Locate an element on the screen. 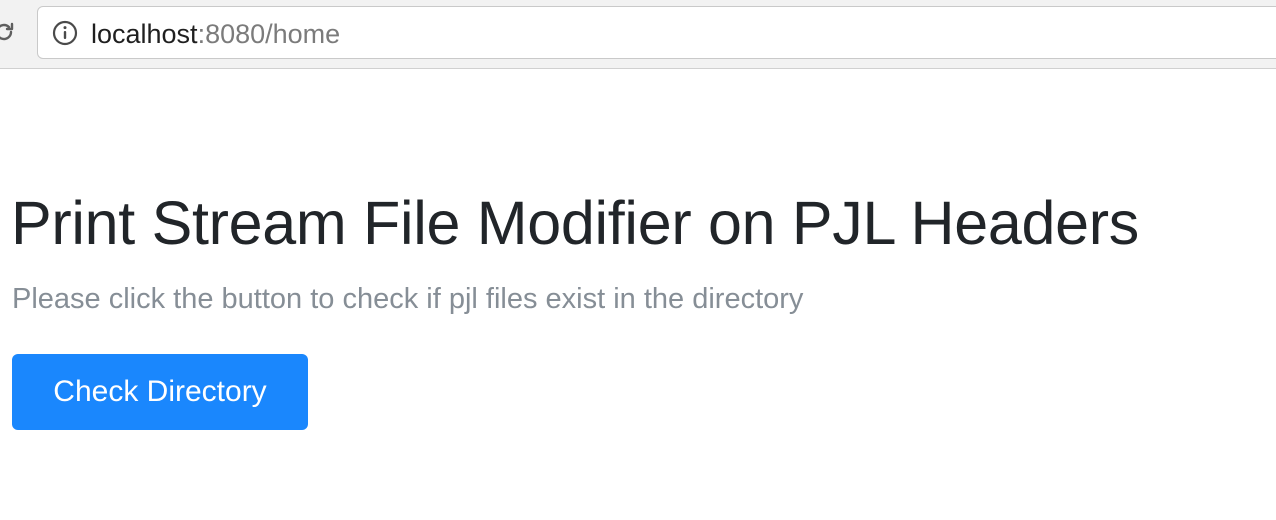 The height and width of the screenshot is (520, 1276). url-path: :8080/home is located at coordinates (269, 34).